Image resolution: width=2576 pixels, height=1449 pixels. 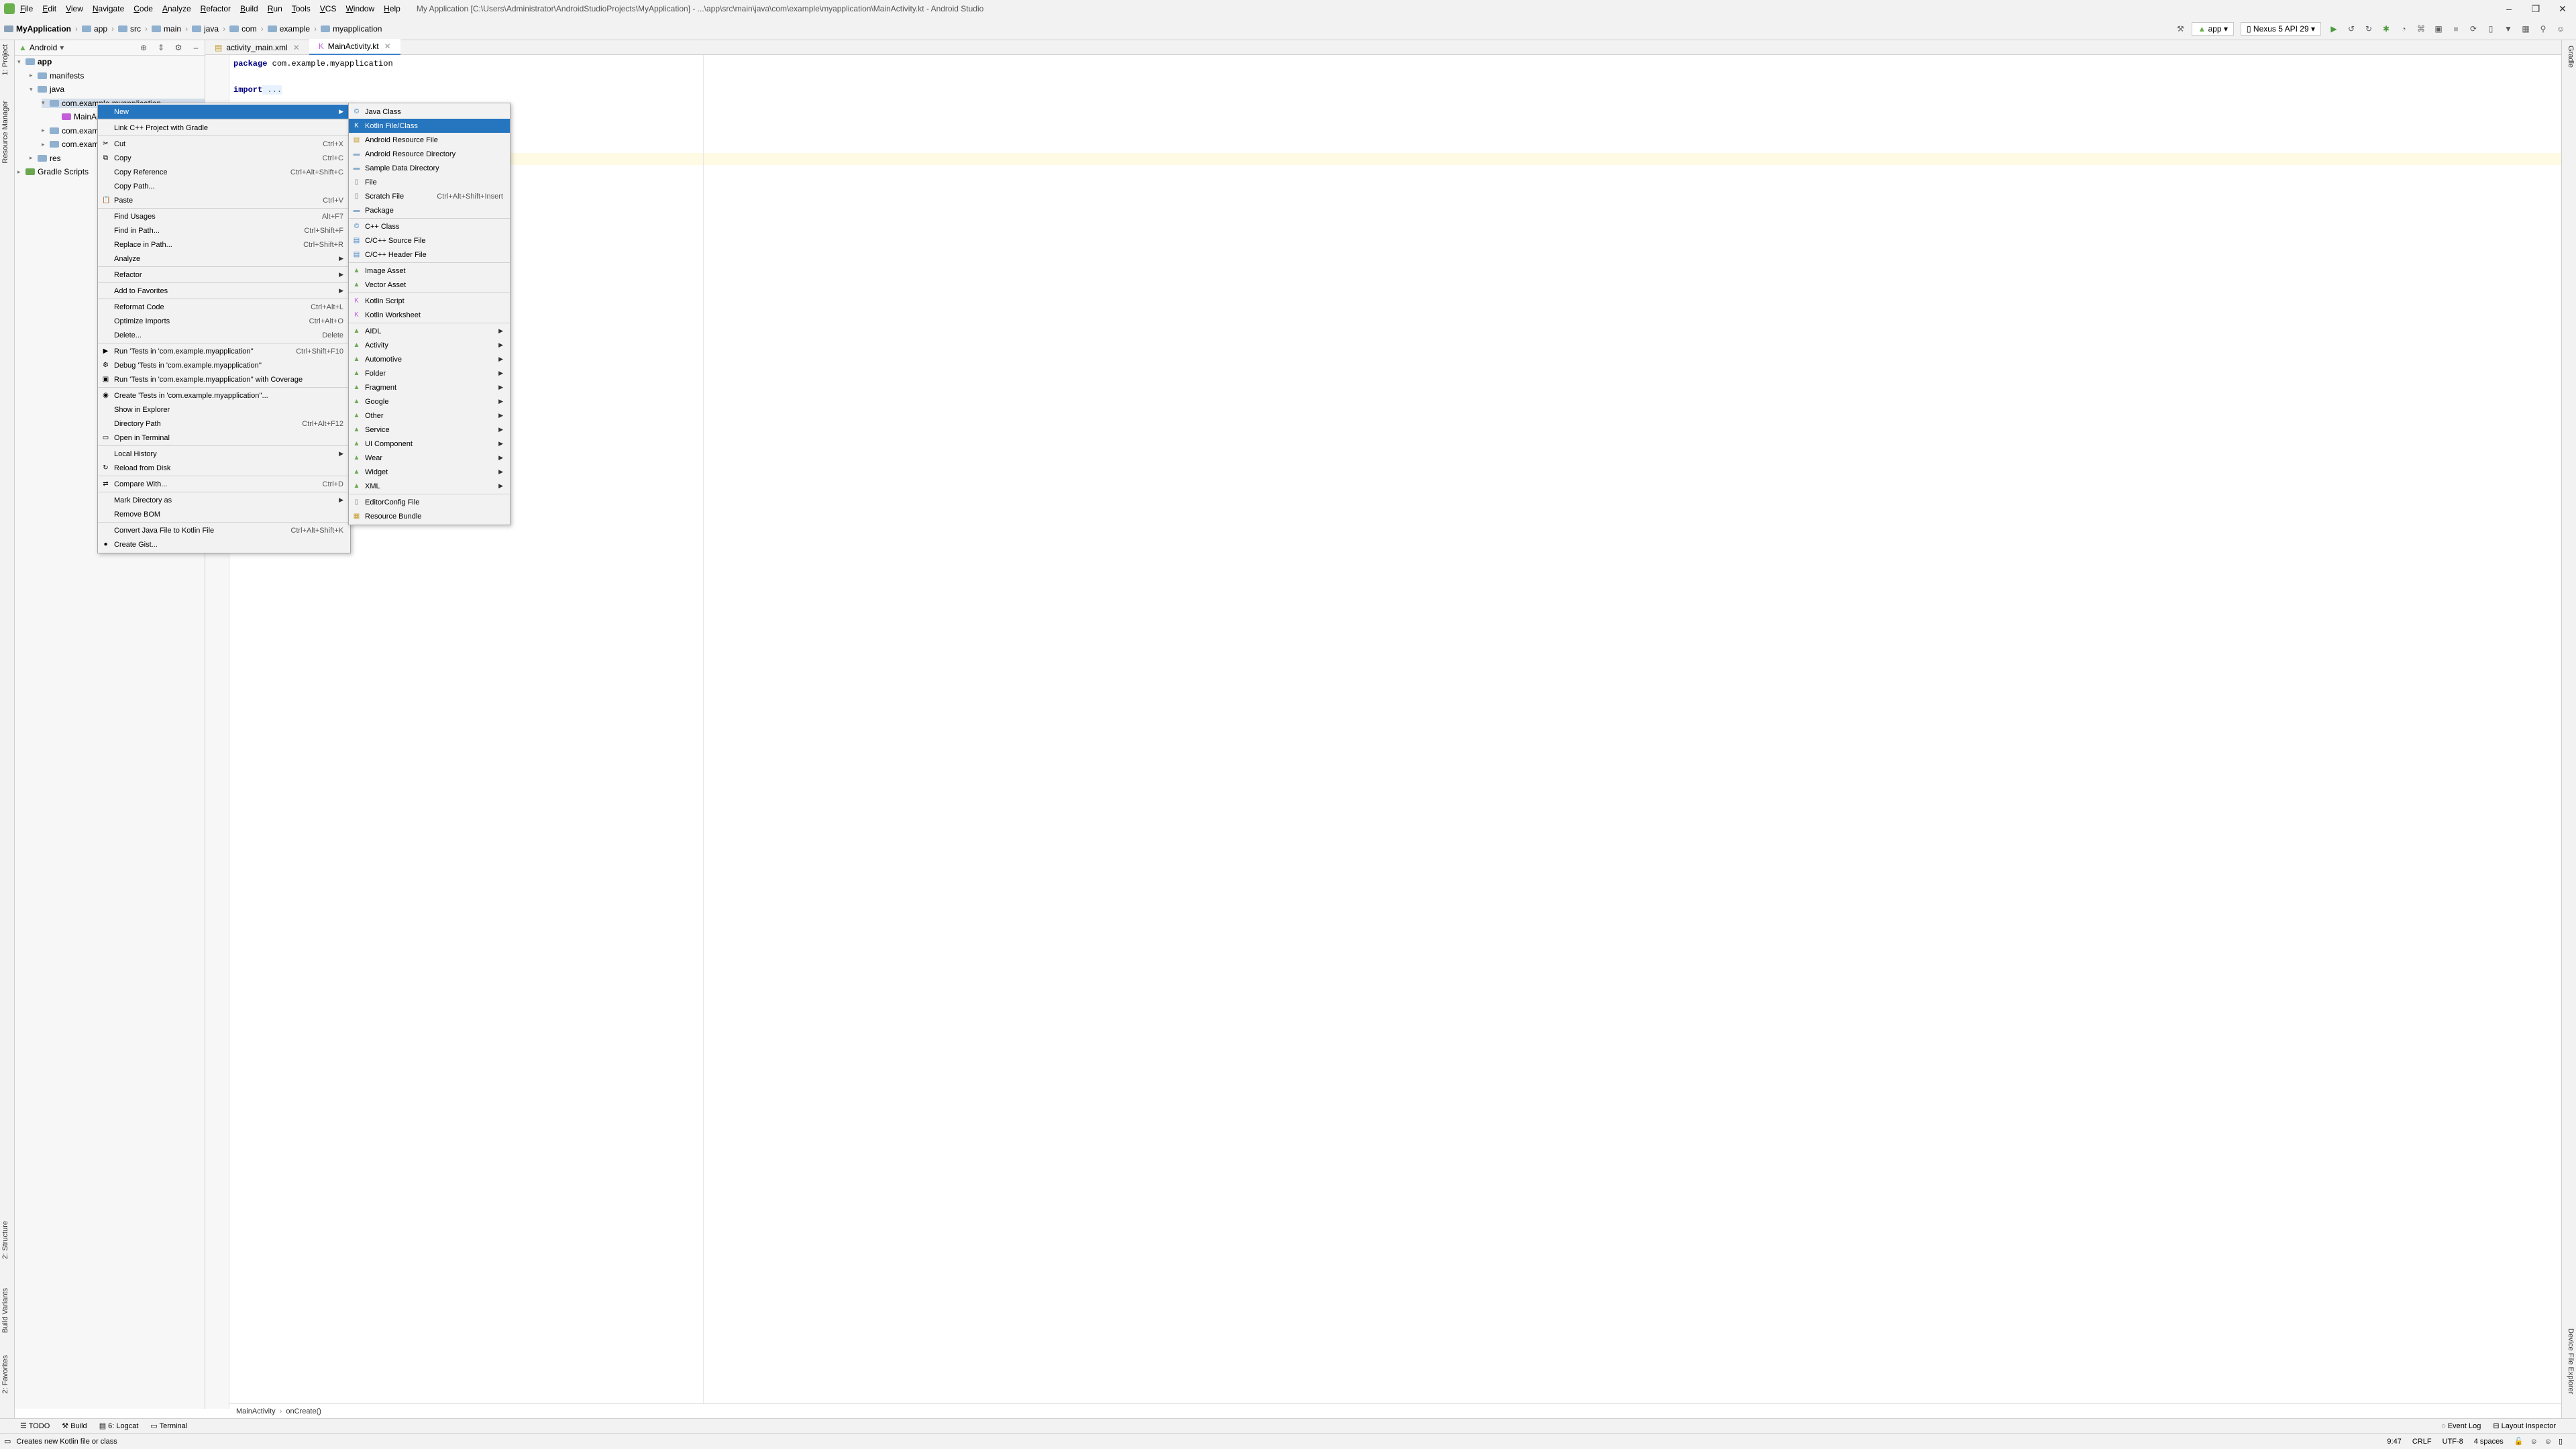 What do you see at coordinates (429, 472) in the screenshot?
I see `menu-item: ▲ Widget ▶` at bounding box center [429, 472].